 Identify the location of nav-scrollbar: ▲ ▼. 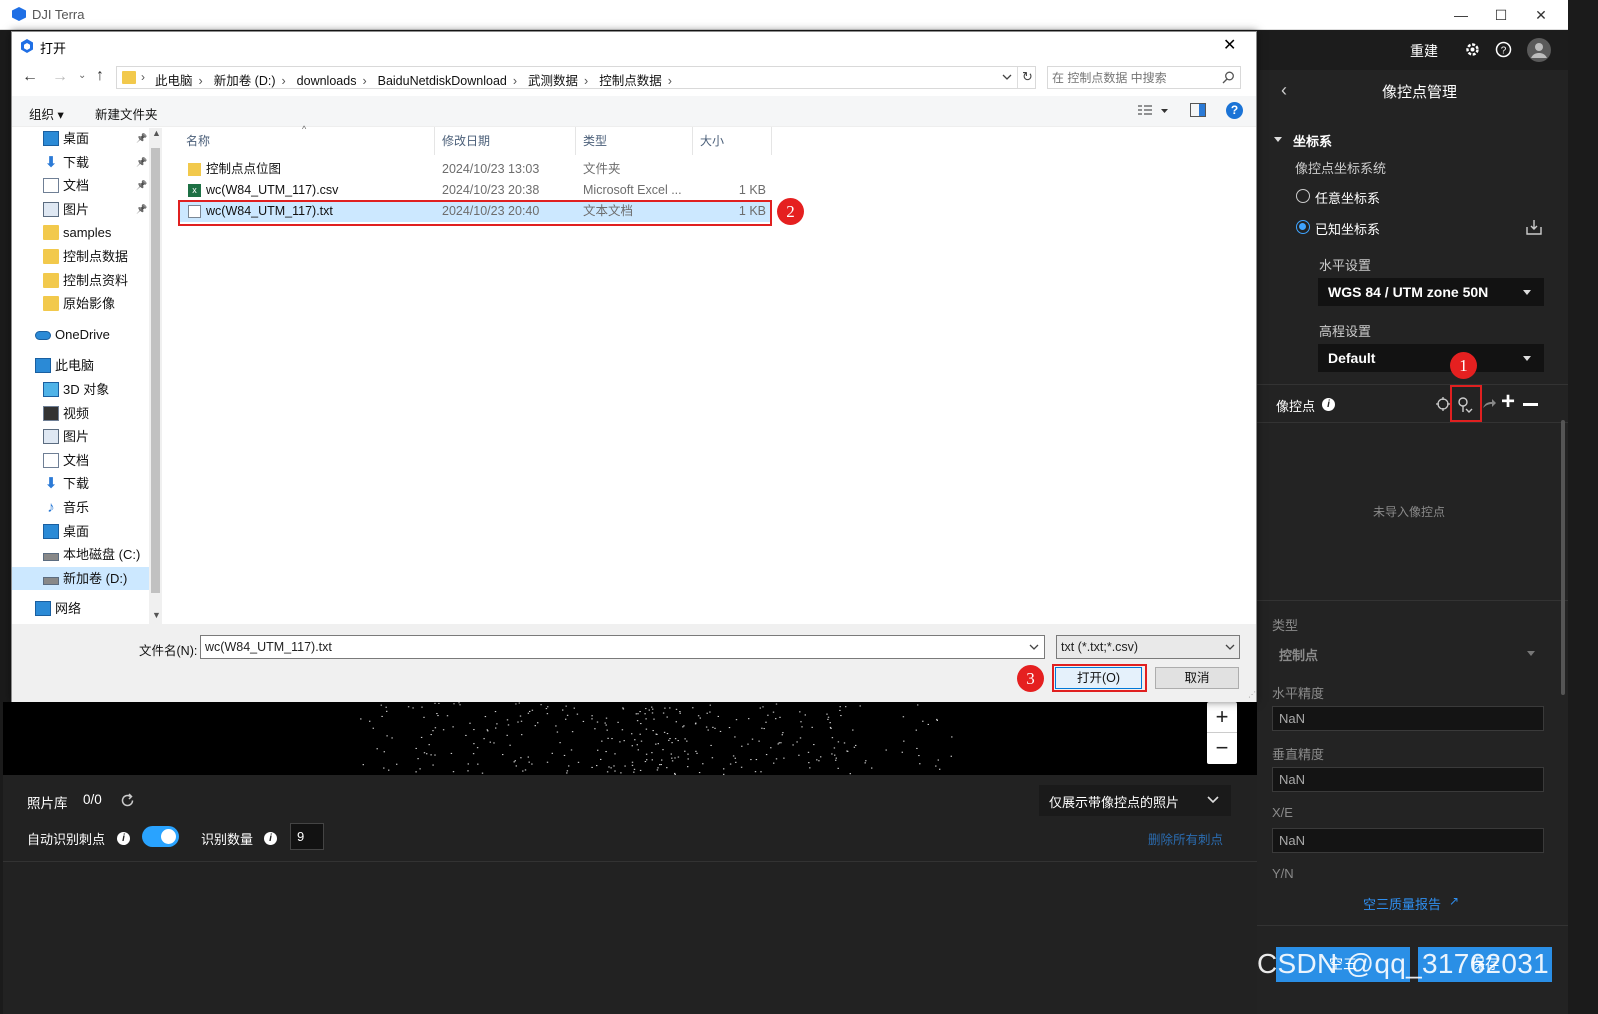
(155, 376).